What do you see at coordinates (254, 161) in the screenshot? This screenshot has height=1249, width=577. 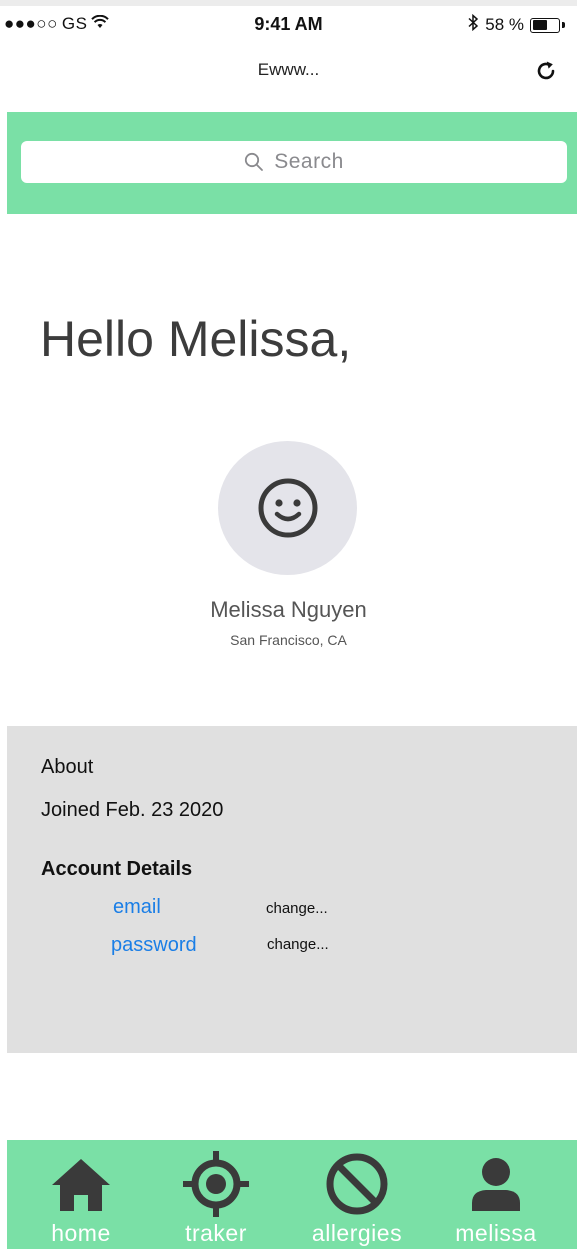 I see `search-icon` at bounding box center [254, 161].